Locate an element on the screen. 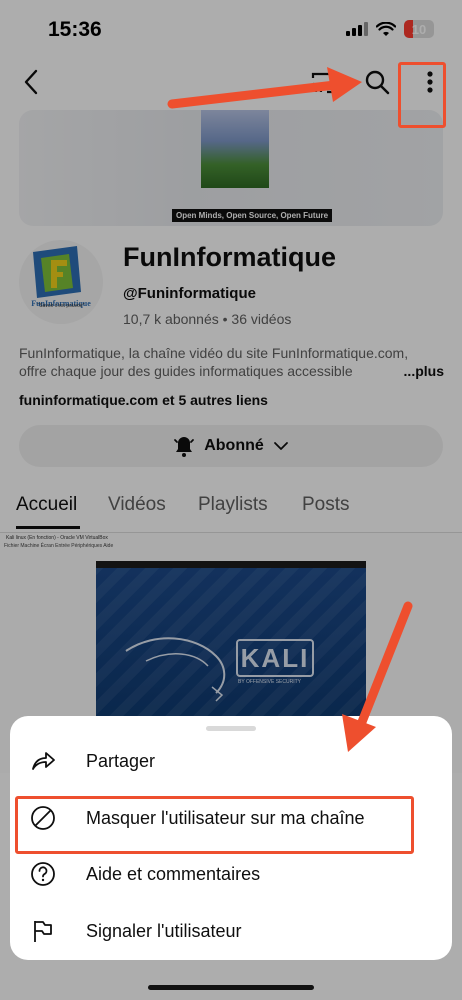 The width and height of the screenshot is (462, 1000). annotation-box-hide-user is located at coordinates (214, 825).